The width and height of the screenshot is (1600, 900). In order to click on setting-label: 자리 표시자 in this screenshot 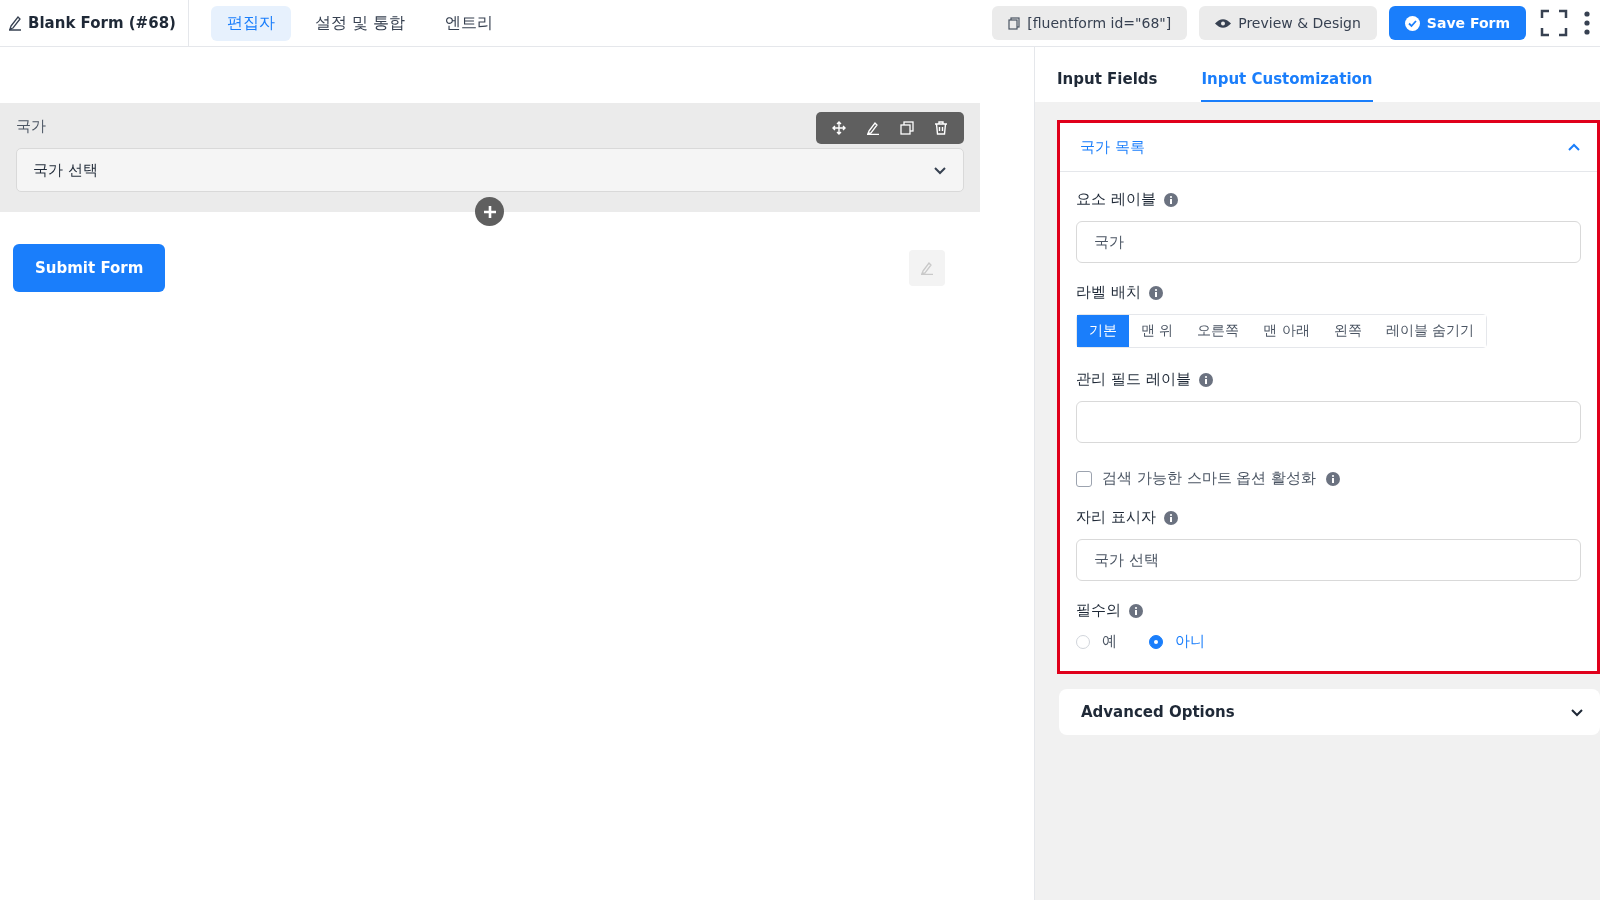, I will do `click(1116, 517)`.